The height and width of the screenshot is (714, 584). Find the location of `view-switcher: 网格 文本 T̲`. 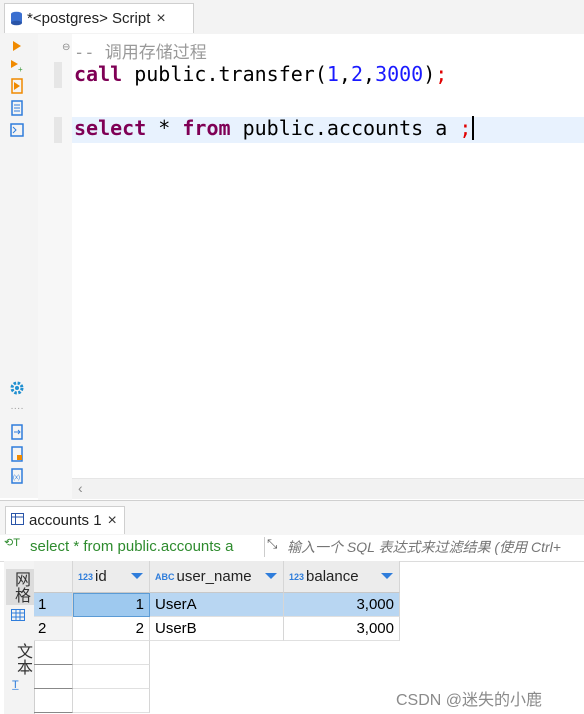

view-switcher: 网格 文本 T̲ is located at coordinates (19, 637).